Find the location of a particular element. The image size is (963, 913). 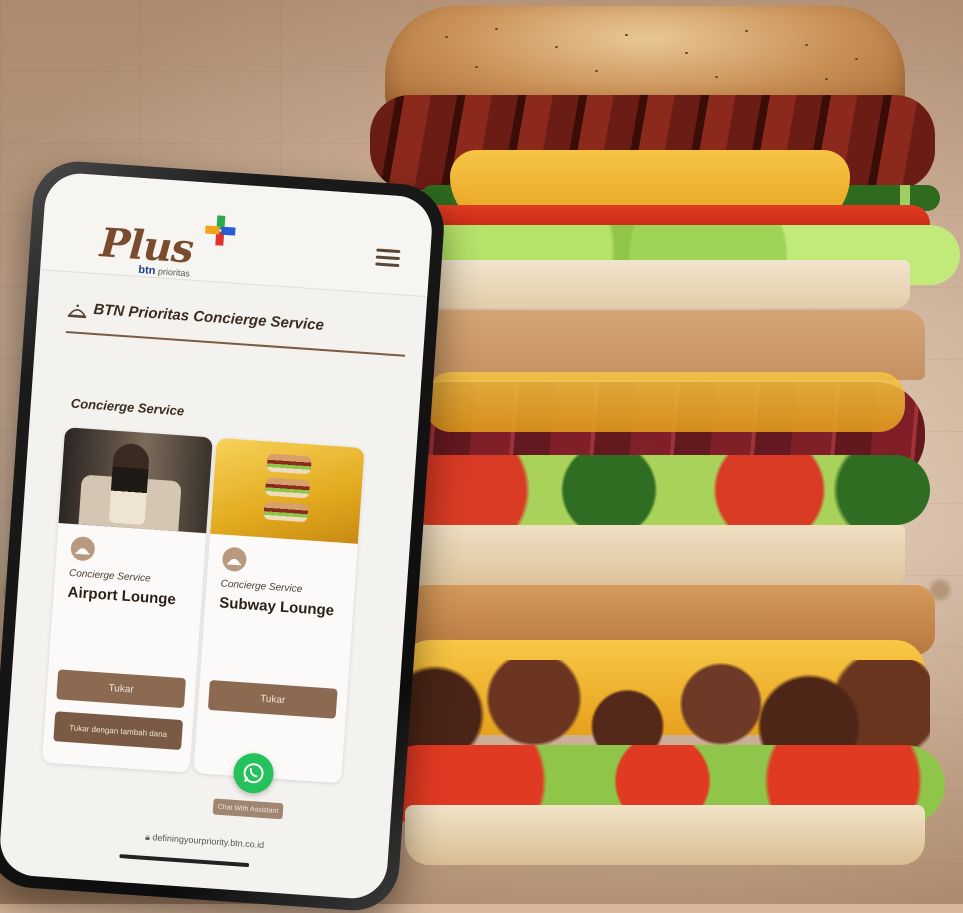

card-title: Airport Lounge is located at coordinates (122, 596).